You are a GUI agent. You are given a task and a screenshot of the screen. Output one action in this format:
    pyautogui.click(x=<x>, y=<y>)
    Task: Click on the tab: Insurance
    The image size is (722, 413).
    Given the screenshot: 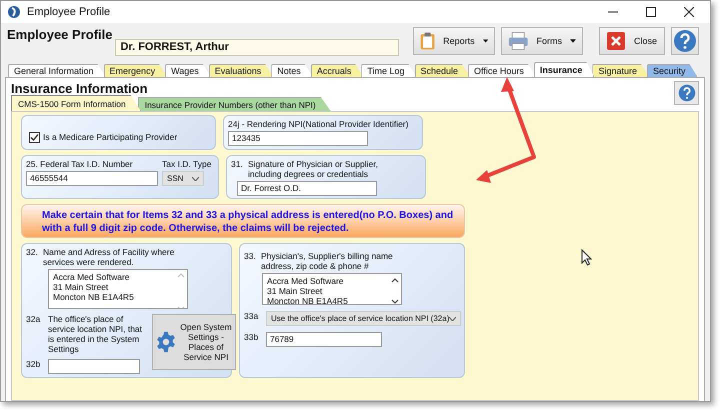 What is the action you would take?
    pyautogui.click(x=564, y=69)
    